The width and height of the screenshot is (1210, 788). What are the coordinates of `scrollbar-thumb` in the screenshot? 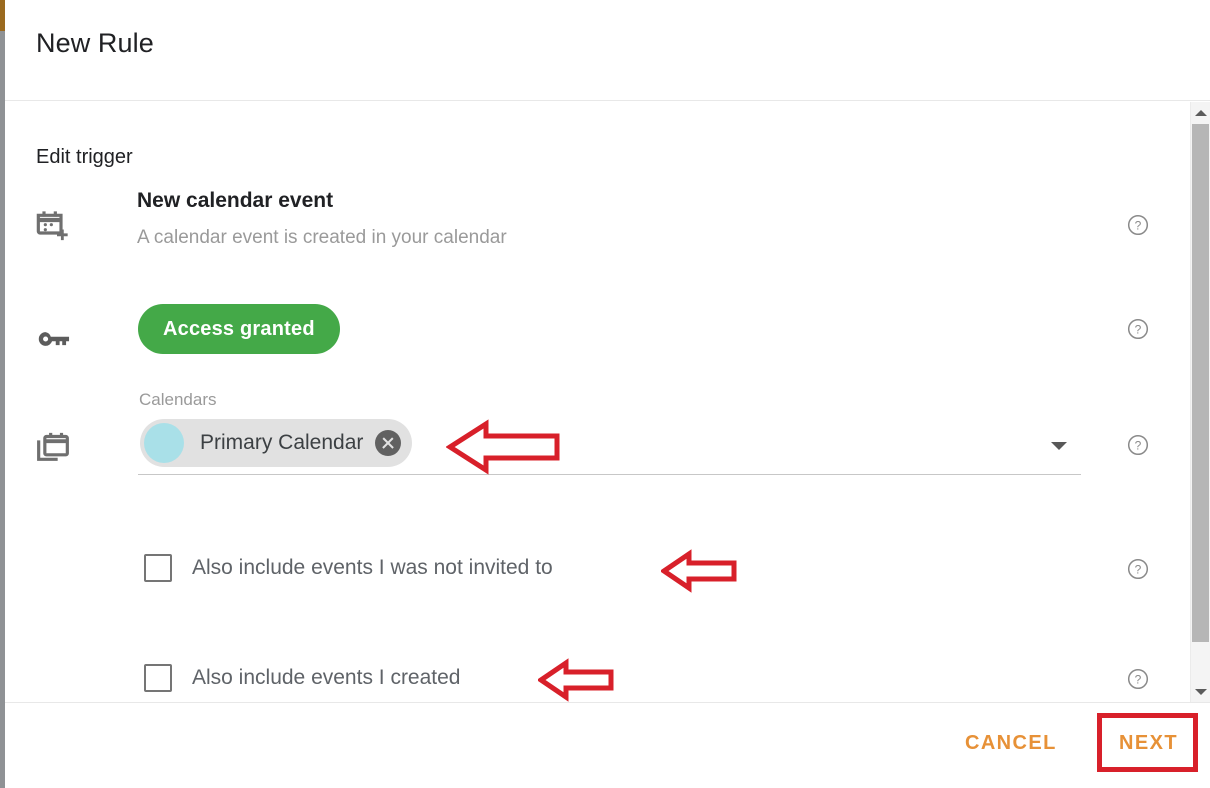 It's located at (1200, 383).